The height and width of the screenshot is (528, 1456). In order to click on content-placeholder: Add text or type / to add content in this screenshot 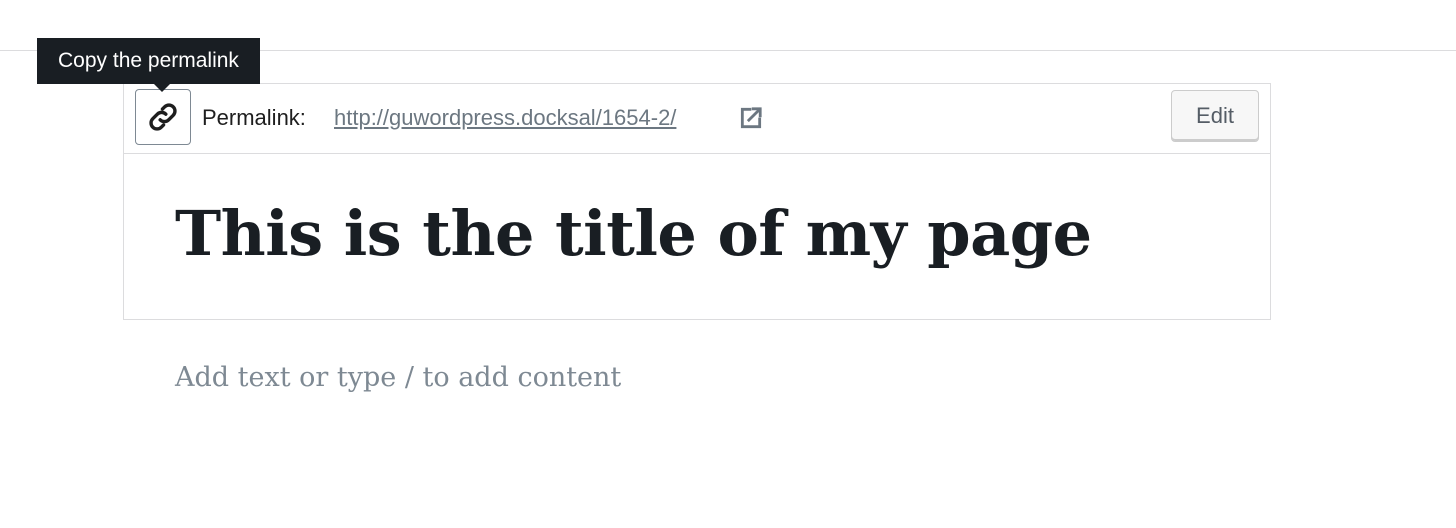, I will do `click(398, 378)`.